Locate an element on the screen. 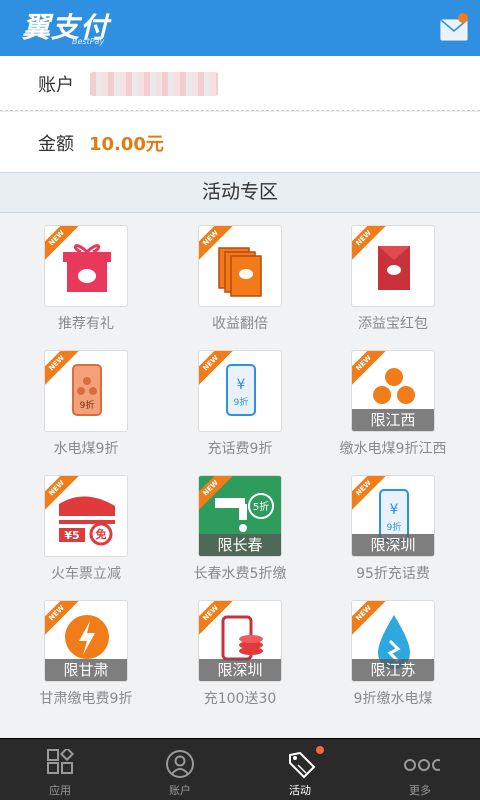 The height and width of the screenshot is (800, 480). activity-label: 火车票立减 is located at coordinates (86, 574).